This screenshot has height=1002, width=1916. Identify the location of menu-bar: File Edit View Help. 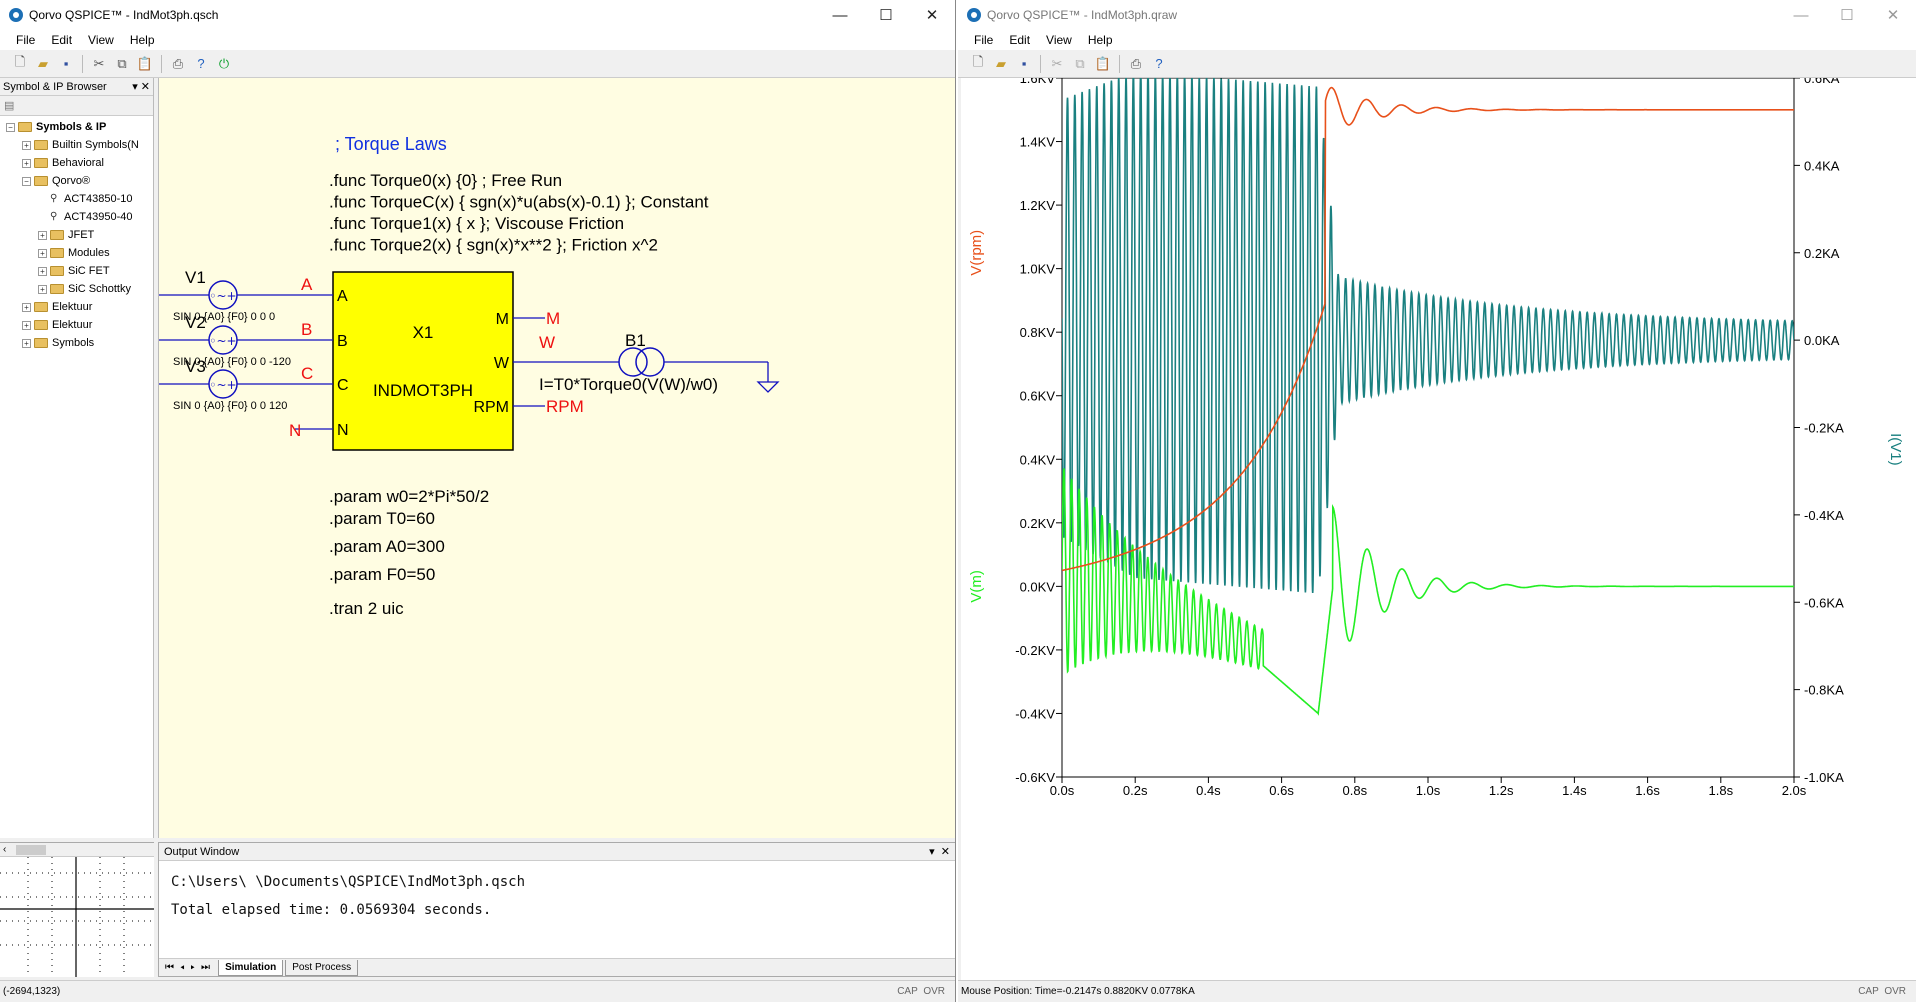
(477, 40).